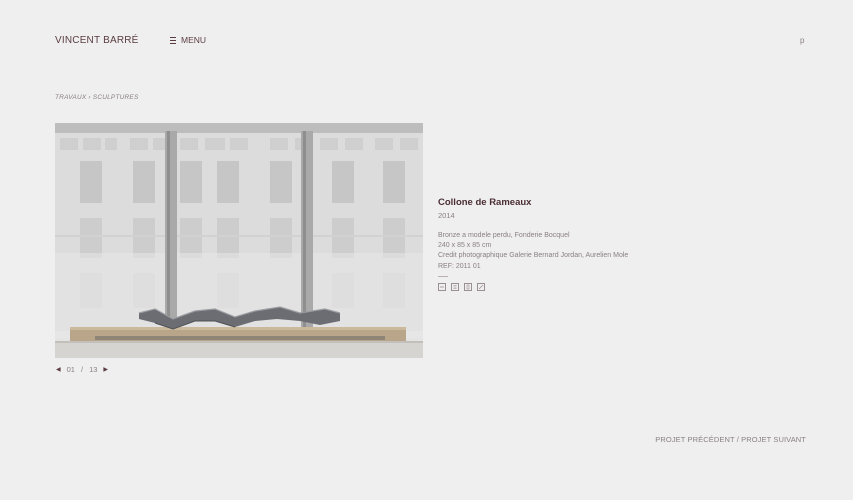 The image size is (853, 500). Describe the element at coordinates (485, 202) in the screenshot. I see `artwork-title: Collone de Rameaux` at that location.